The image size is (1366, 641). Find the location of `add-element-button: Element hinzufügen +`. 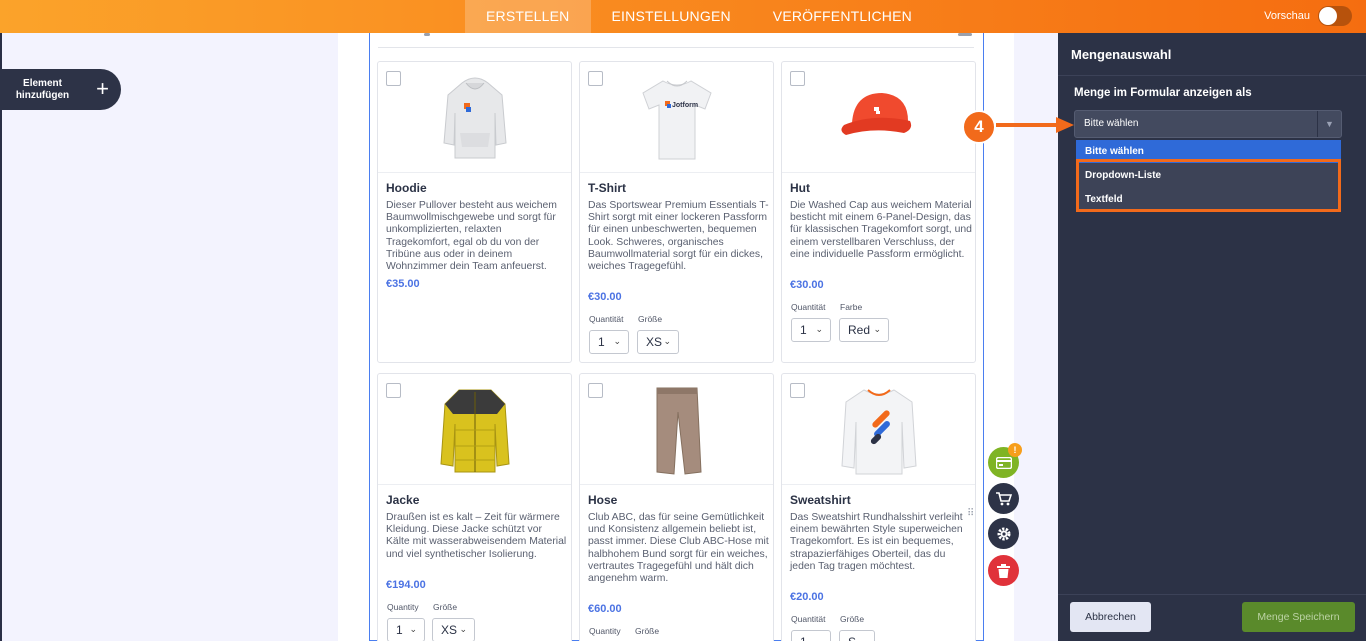

add-element-button: Element hinzufügen + is located at coordinates (60, 89).